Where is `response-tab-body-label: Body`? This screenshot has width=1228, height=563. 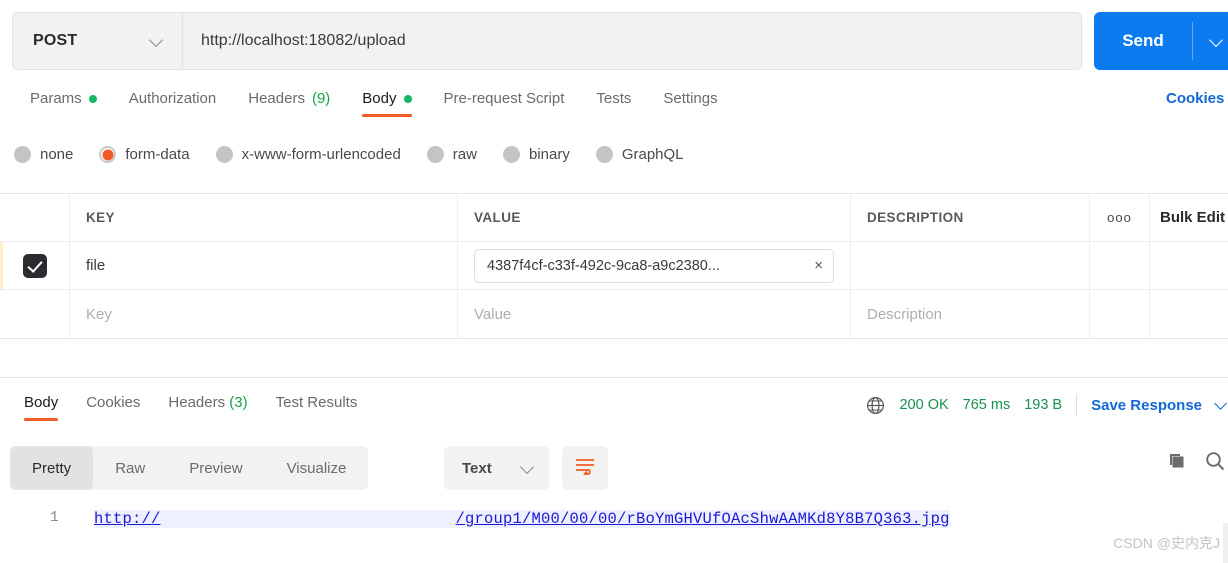
response-tab-body-label: Body is located at coordinates (41, 402).